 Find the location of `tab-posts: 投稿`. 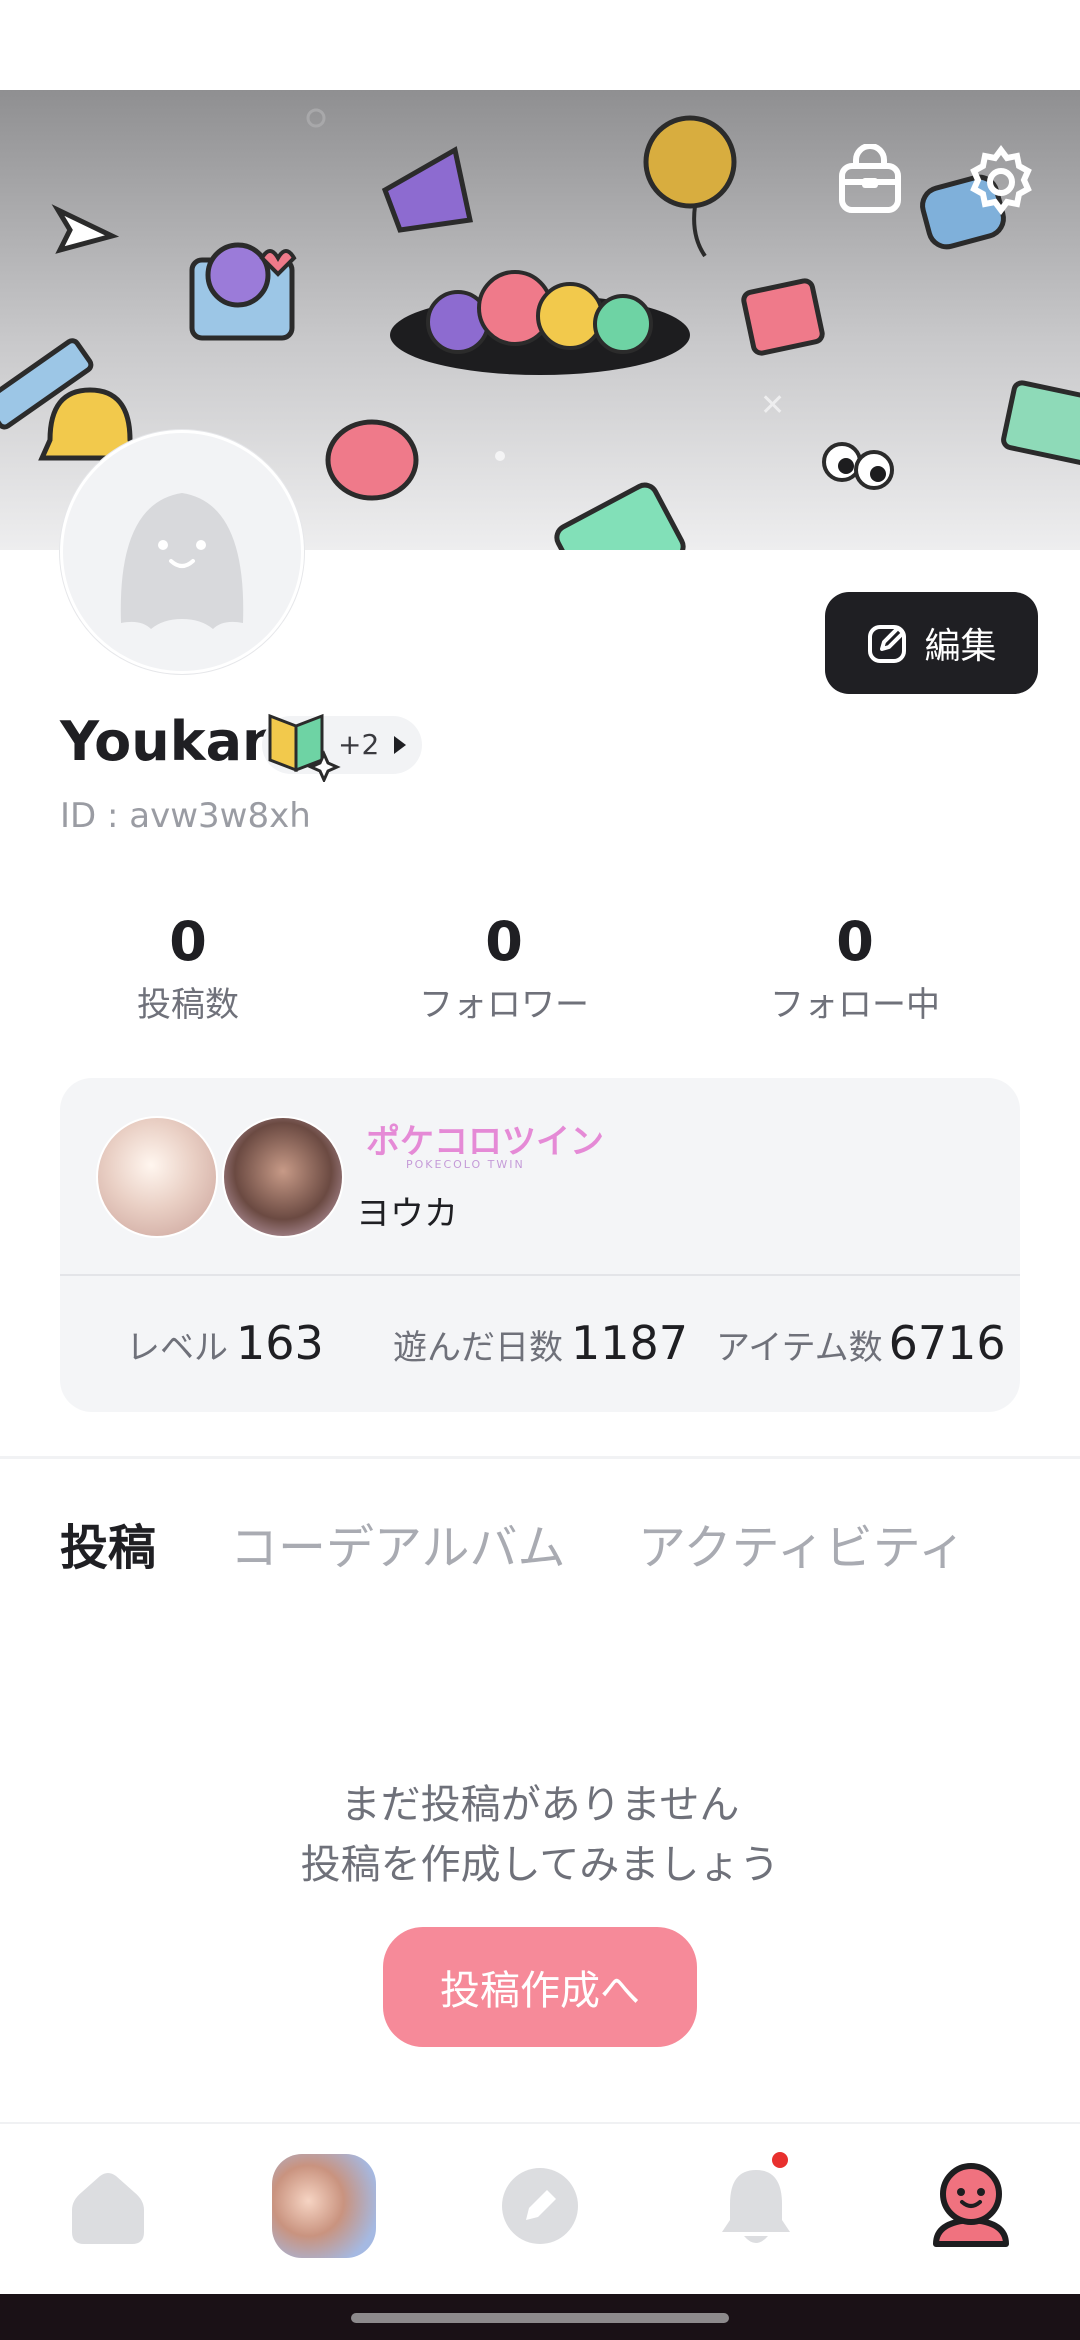

tab-posts: 投稿 is located at coordinates (108, 1543).